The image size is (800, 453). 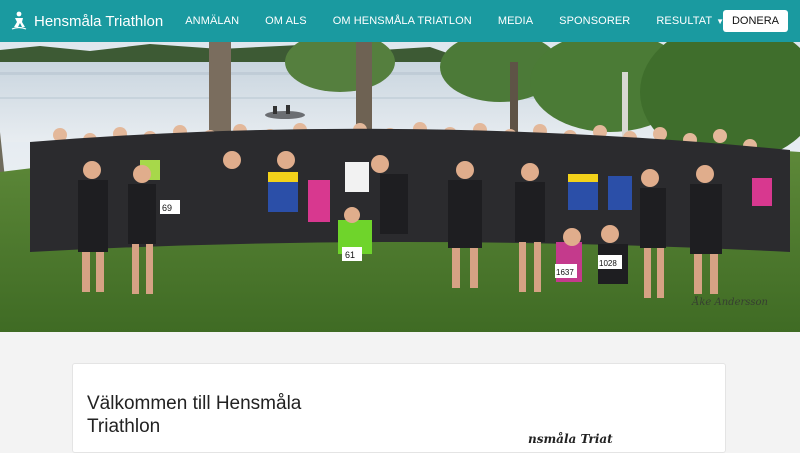 I want to click on nav-item-sponsorer: SPONSORER, so click(x=594, y=21).